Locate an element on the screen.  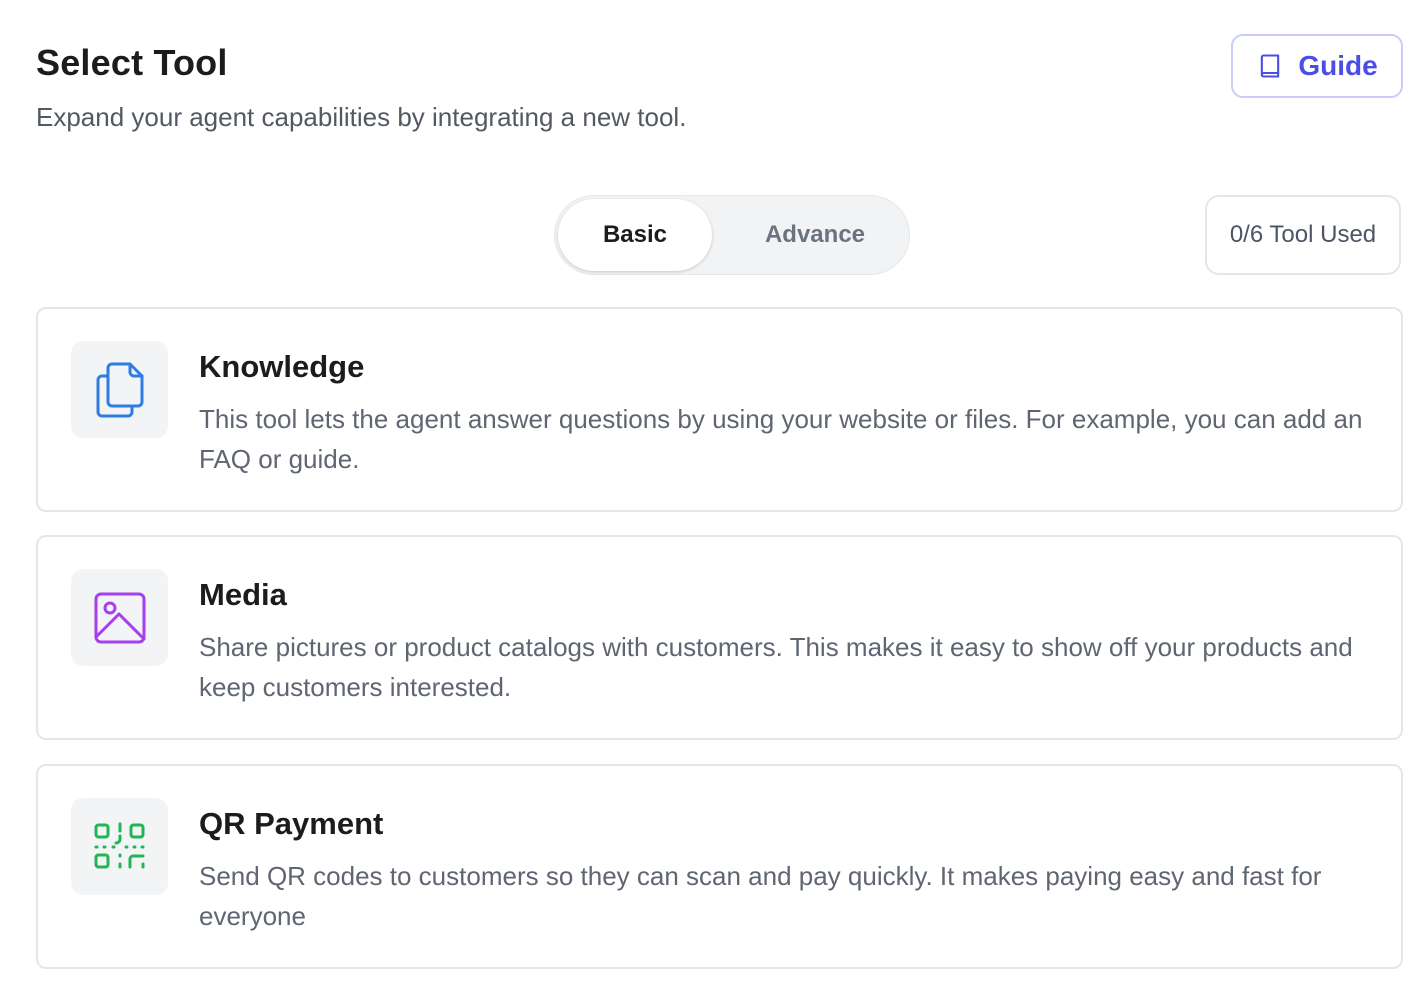
document-copy-icon is located at coordinates (120, 390).